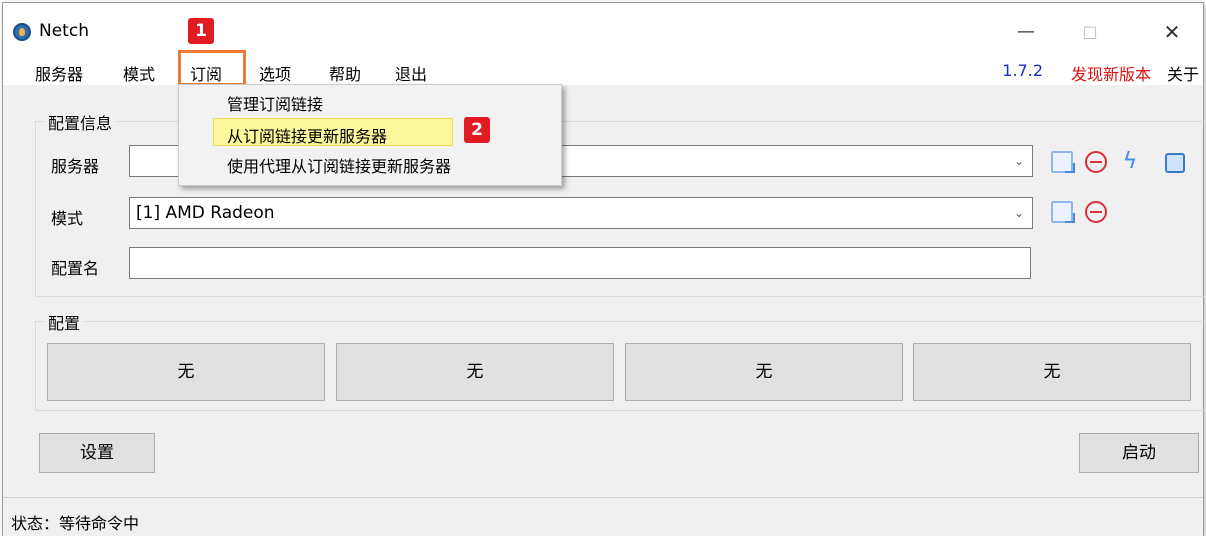  What do you see at coordinates (75, 166) in the screenshot?
I see `server-label: 服务器` at bounding box center [75, 166].